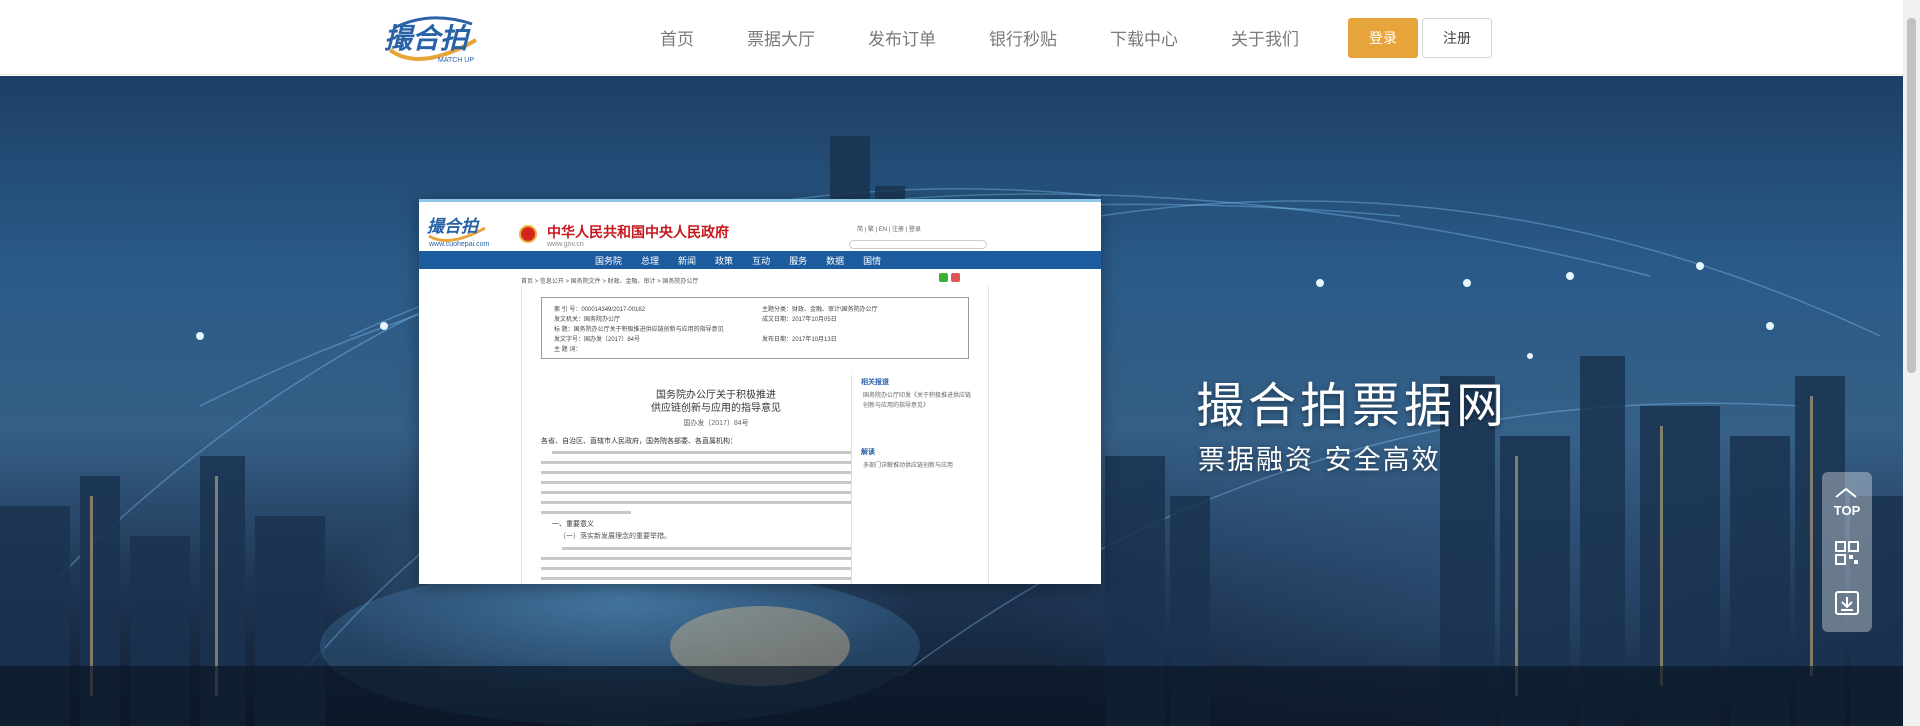 This screenshot has height=726, width=1920. I want to click on doc-nav-item: 新闻, so click(687, 261).